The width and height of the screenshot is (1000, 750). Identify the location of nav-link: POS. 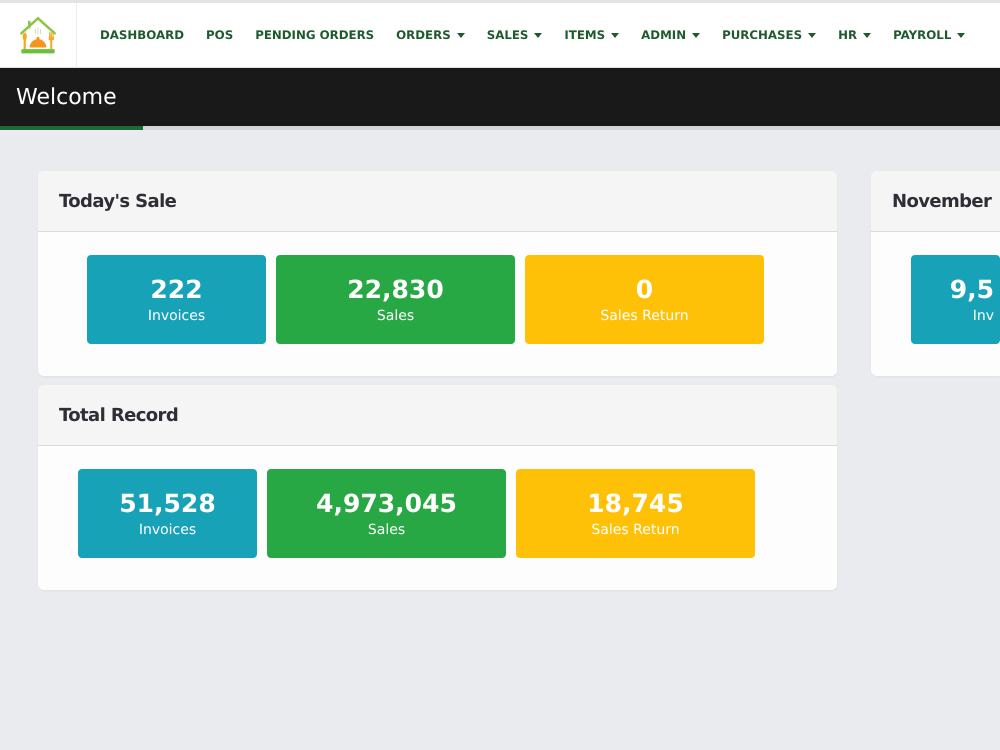
(220, 35).